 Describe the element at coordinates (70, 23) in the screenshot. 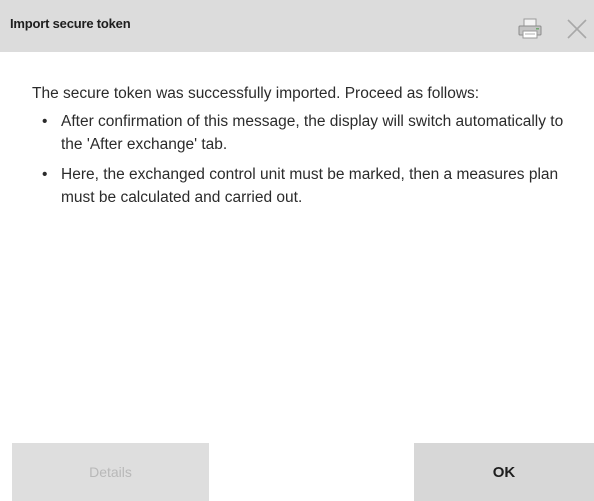

I see `dialog-title: Import secure token` at that location.